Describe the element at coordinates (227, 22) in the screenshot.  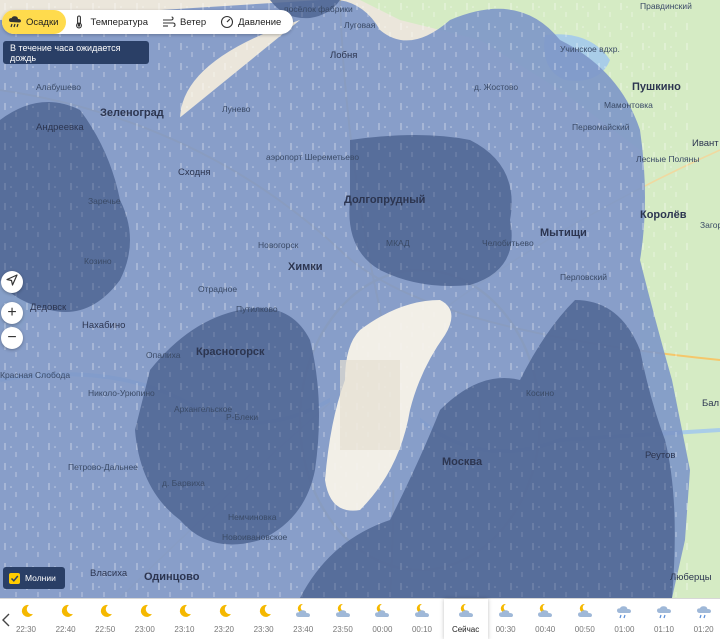
I see `pressure-gauge-icon` at that location.